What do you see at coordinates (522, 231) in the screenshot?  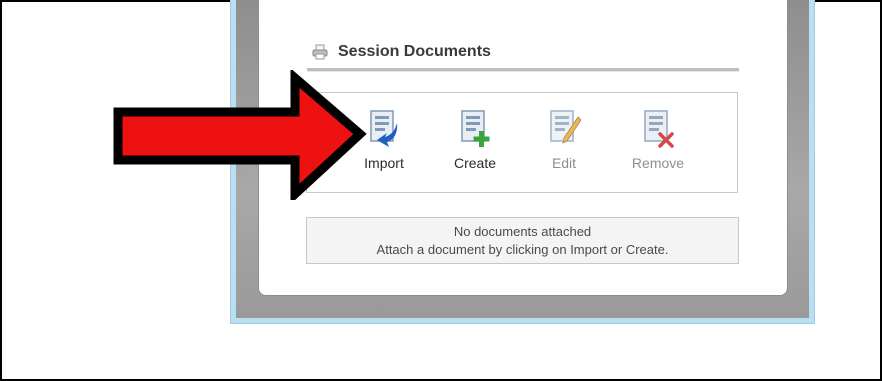 I see `status-message: No documents attached` at bounding box center [522, 231].